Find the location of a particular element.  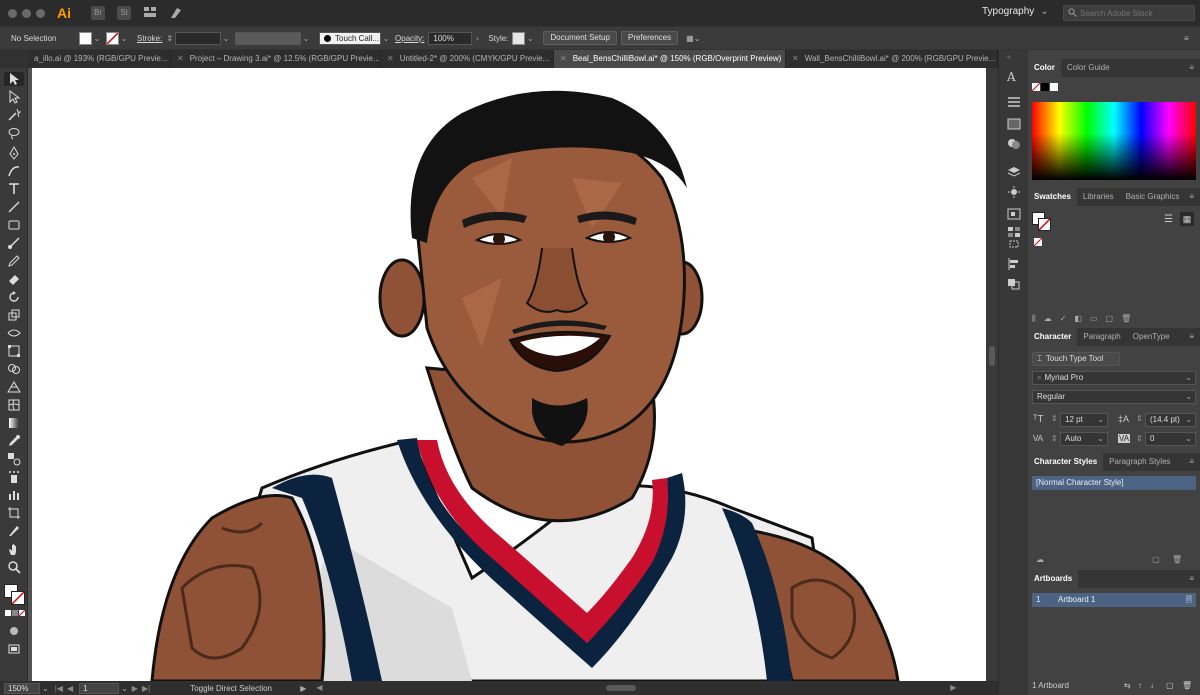

lasso-tool-icon is located at coordinates (14, 133).